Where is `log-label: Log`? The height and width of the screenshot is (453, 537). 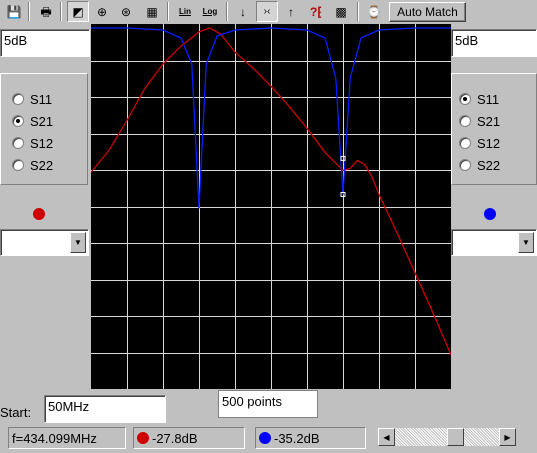 log-label: Log is located at coordinates (210, 11).